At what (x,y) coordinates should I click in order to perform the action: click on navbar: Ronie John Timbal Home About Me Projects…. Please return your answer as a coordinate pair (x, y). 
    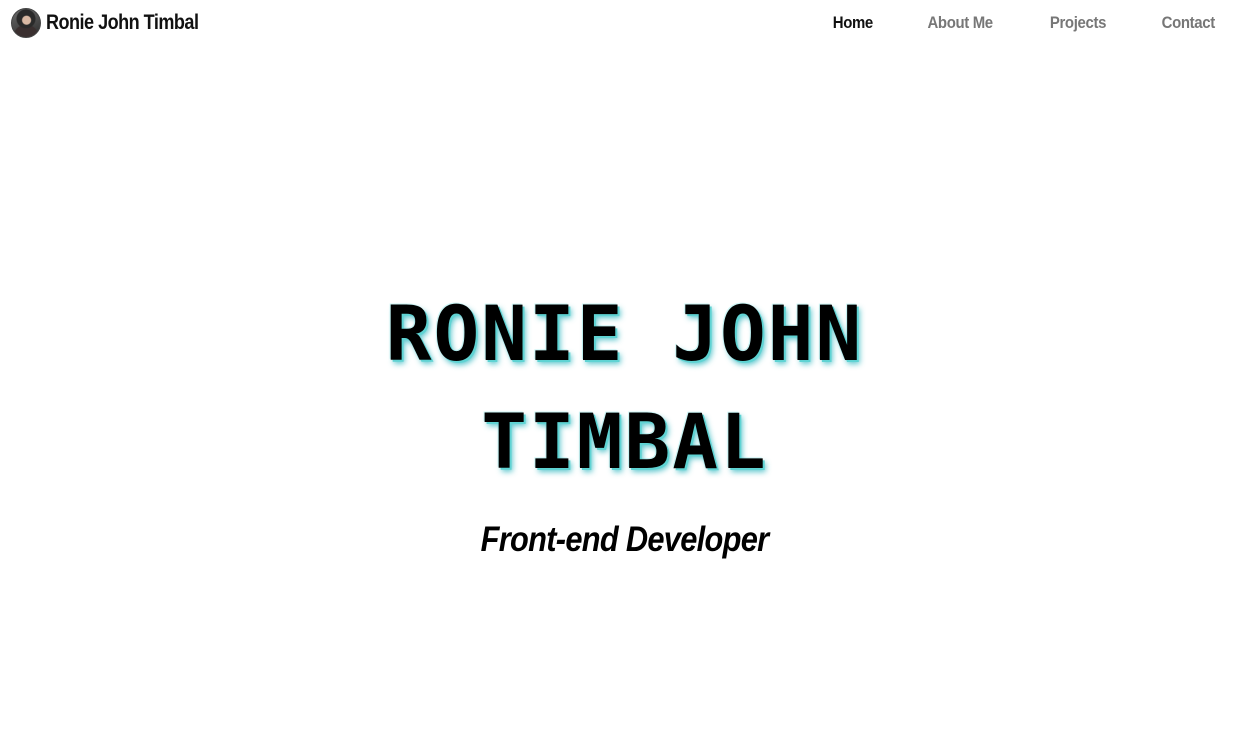
    Looking at the image, I should click on (624, 23).